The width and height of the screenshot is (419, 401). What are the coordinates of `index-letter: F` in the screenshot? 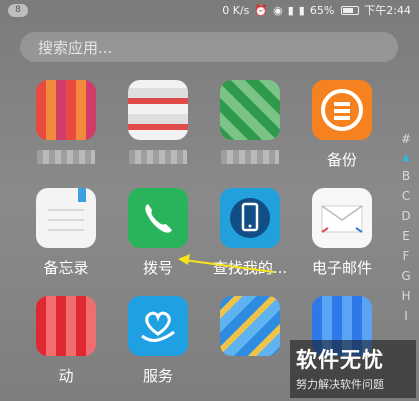 It's located at (406, 256).